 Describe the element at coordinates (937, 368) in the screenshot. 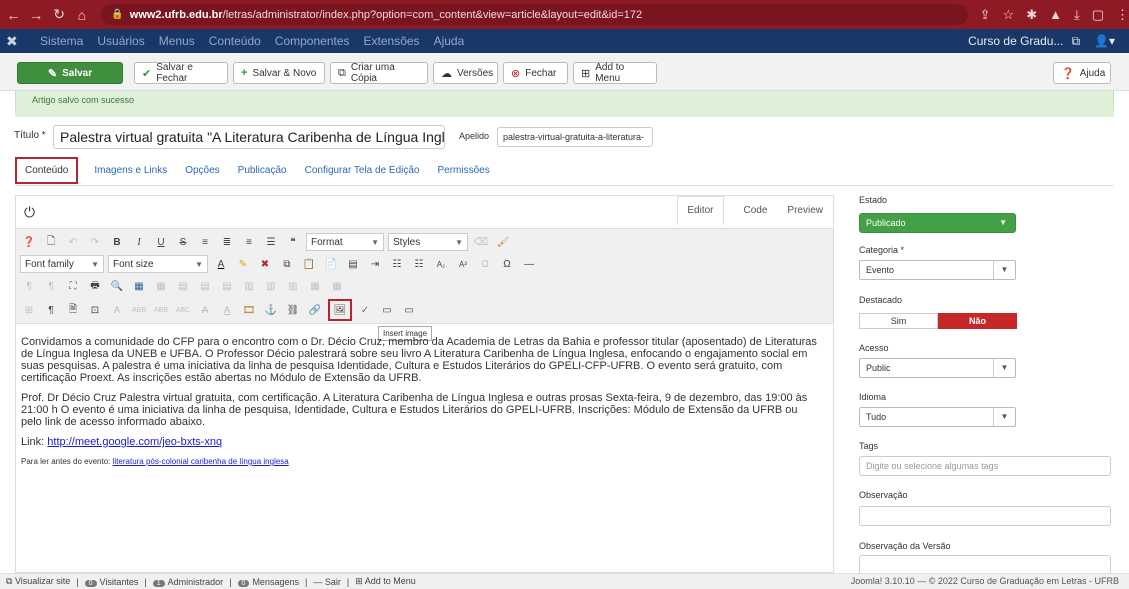

I see `acesso-select: Public ▼` at that location.